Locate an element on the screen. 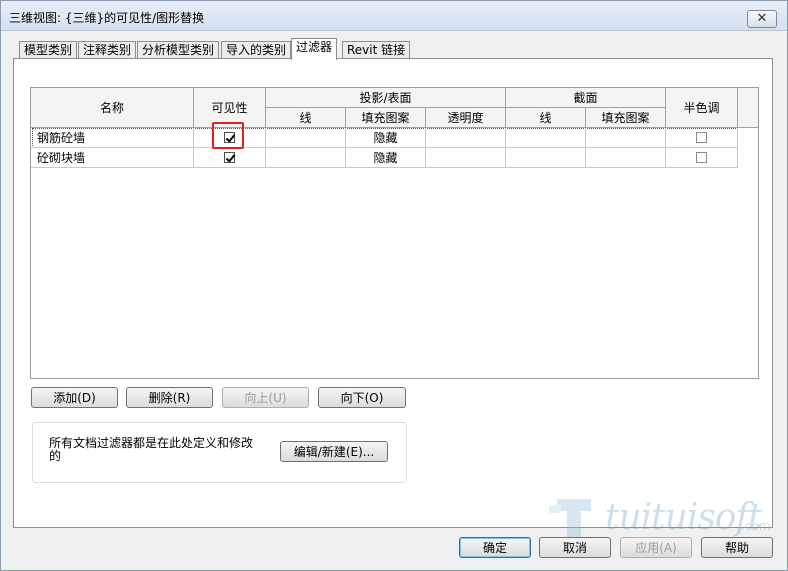  header-cut: 截面 is located at coordinates (586, 98).